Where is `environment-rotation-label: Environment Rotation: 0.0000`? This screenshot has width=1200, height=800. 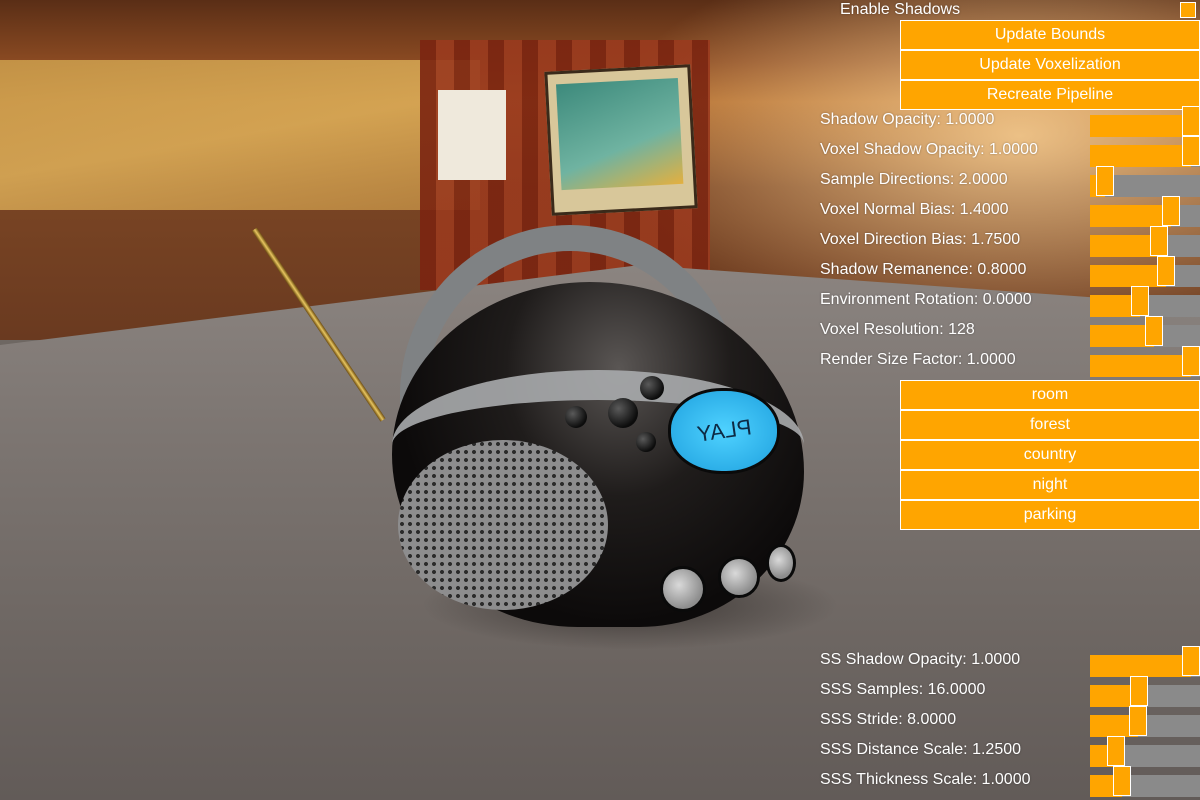
environment-rotation-label: Environment Rotation: 0.0000 is located at coordinates (926, 299).